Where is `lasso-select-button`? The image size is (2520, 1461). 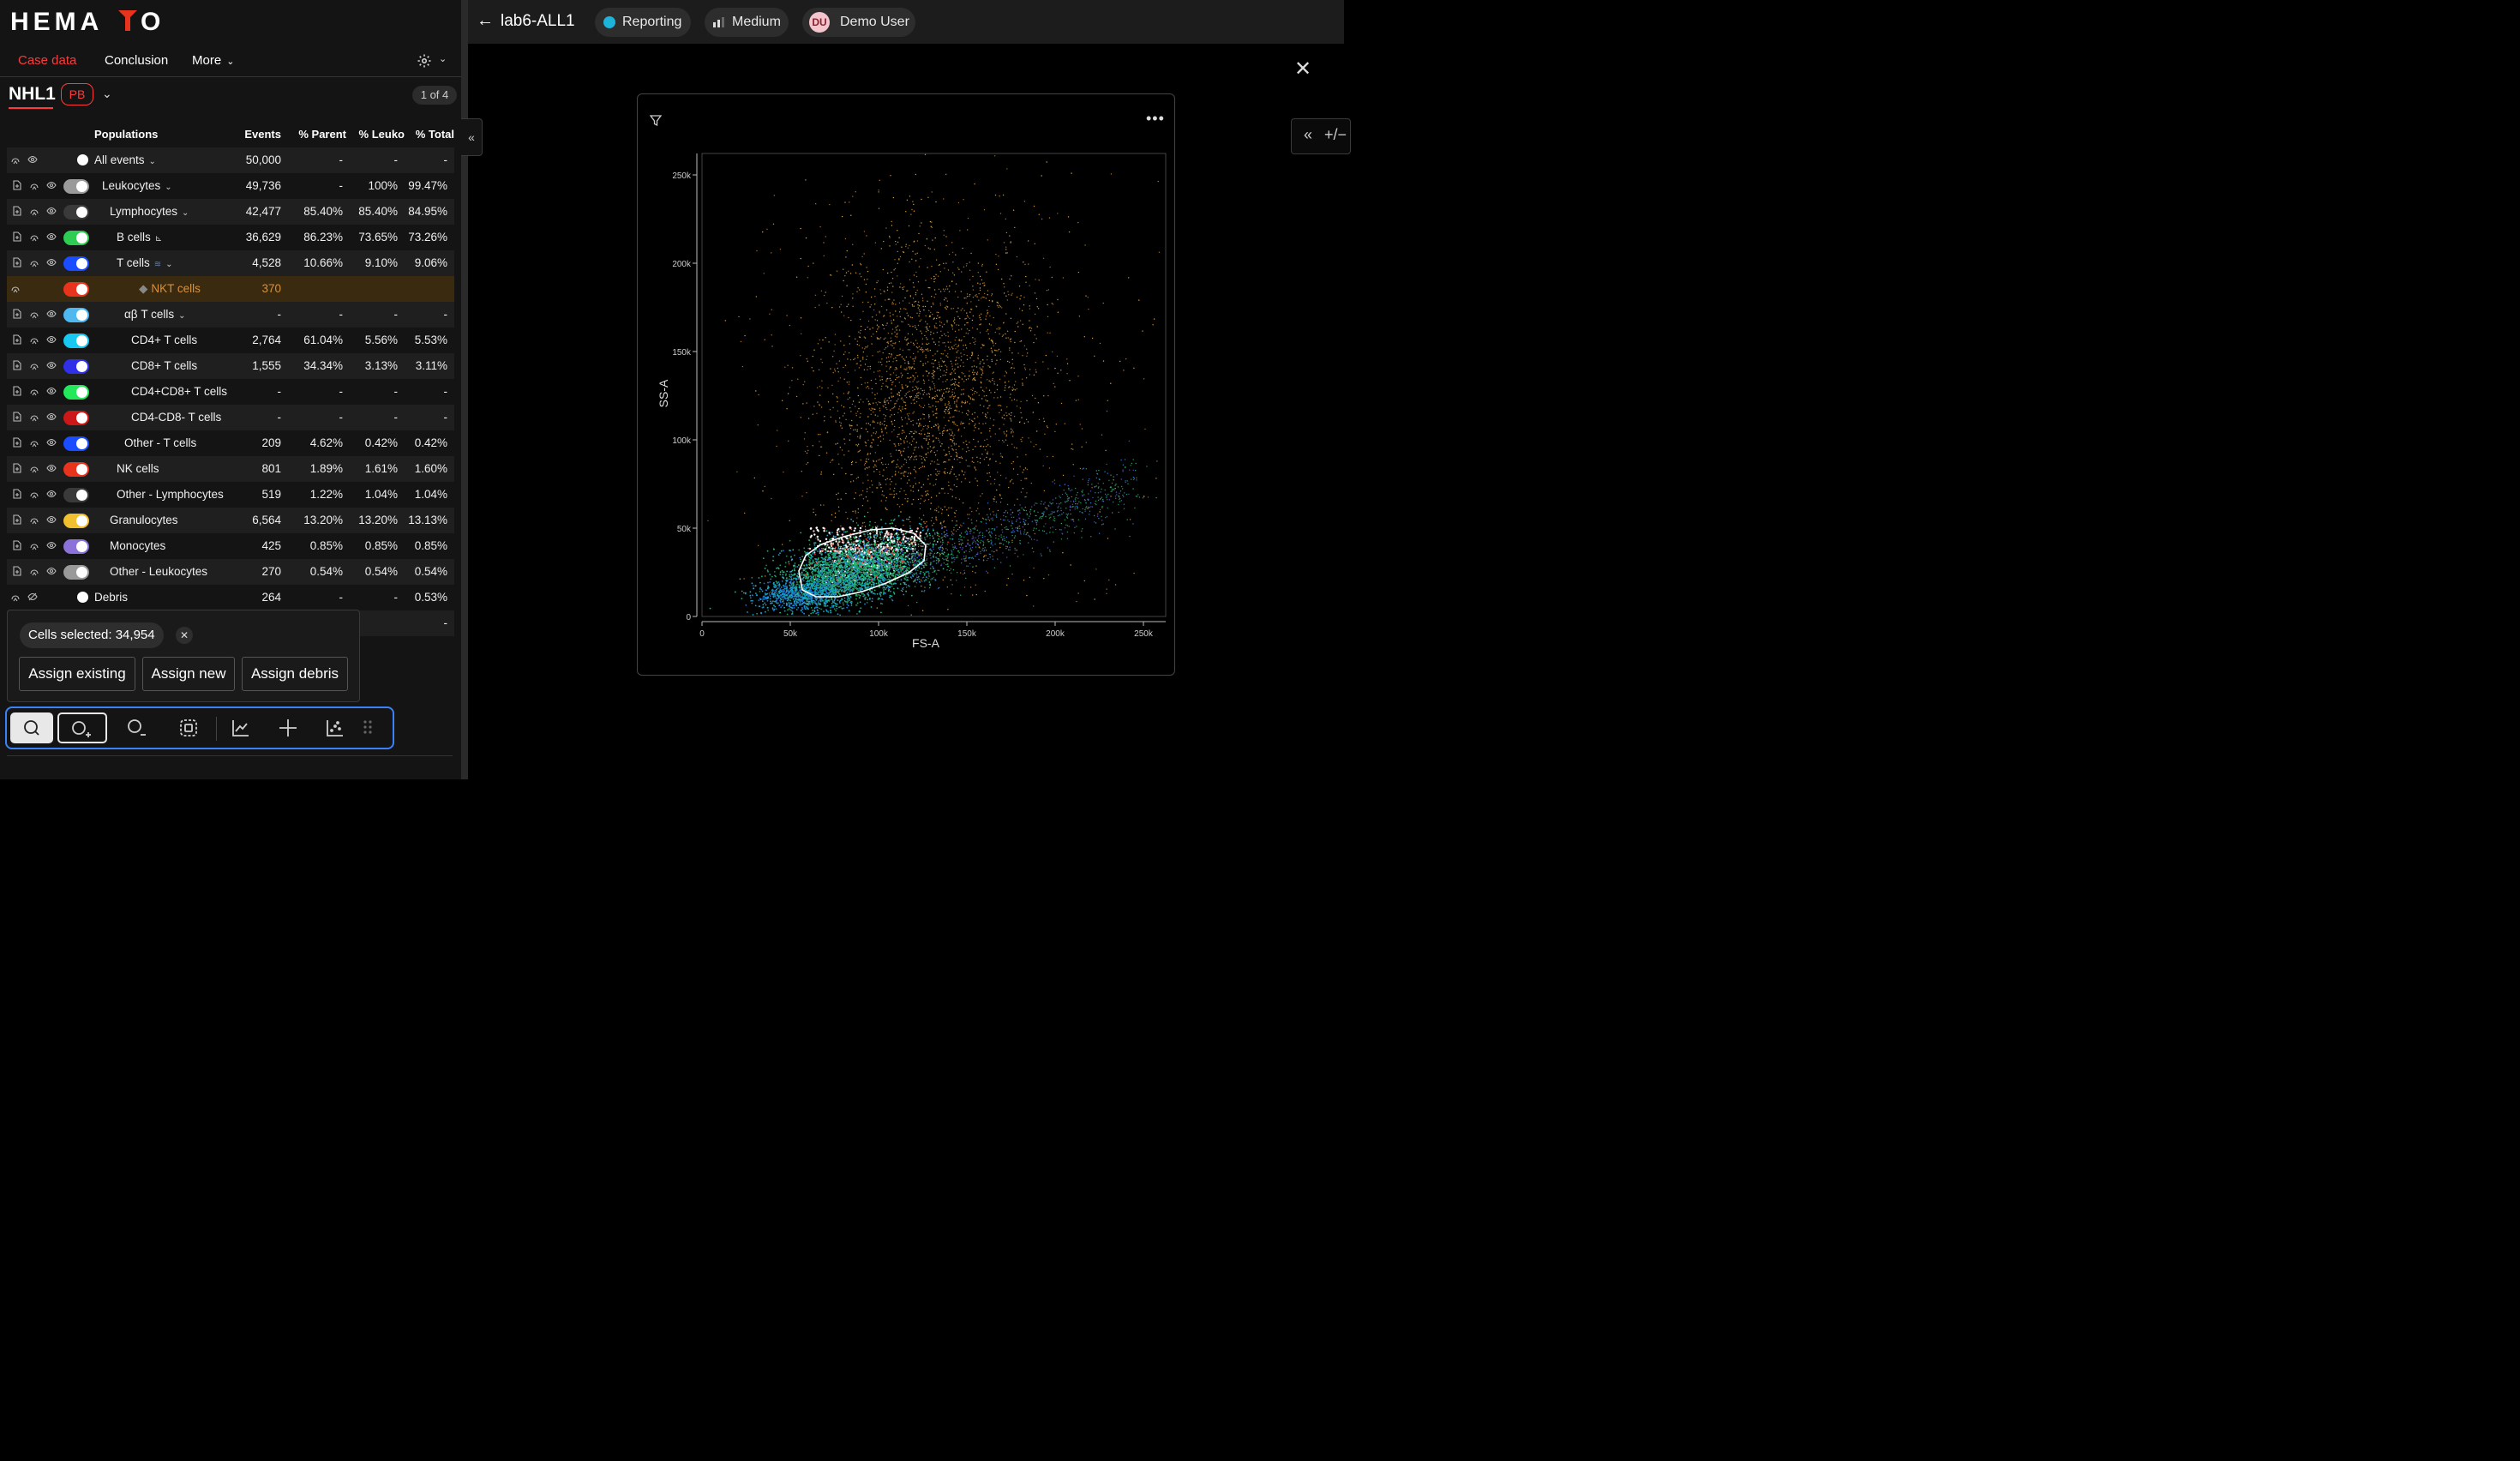 lasso-select-button is located at coordinates (31, 727).